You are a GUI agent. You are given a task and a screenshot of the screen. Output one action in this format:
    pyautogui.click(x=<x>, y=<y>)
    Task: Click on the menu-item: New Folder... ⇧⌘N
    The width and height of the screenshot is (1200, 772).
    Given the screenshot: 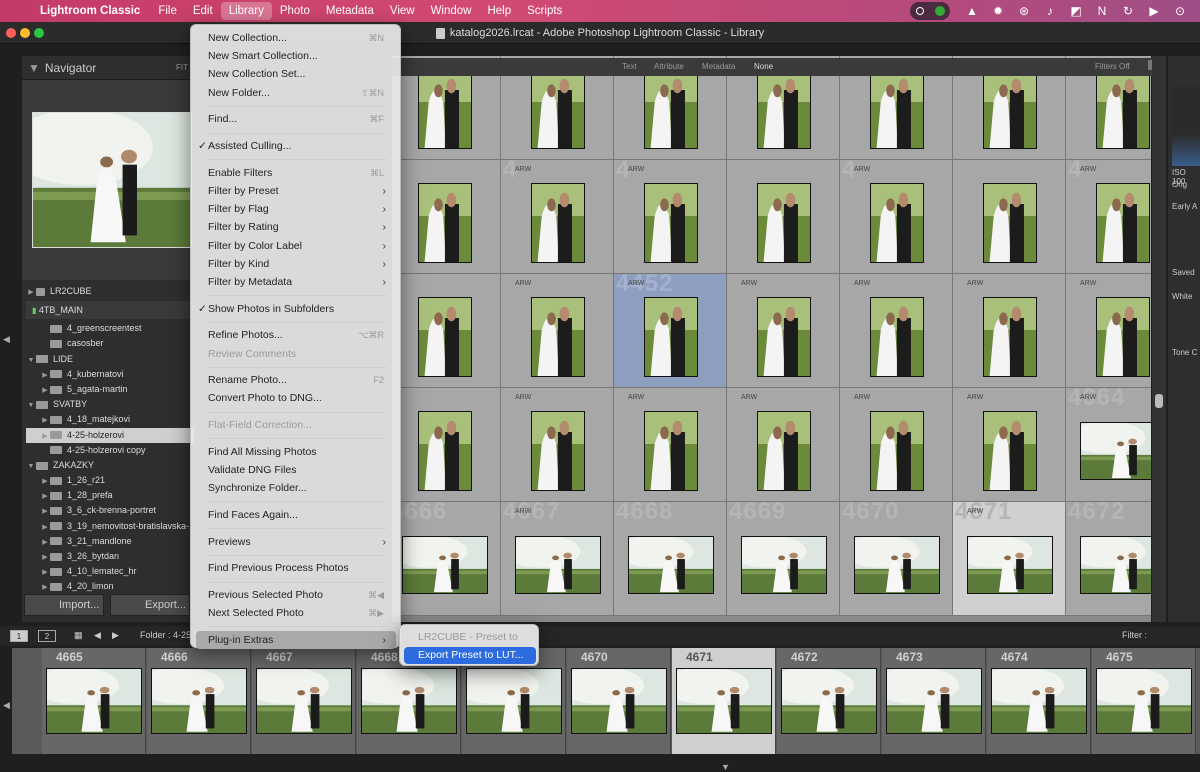 What is the action you would take?
    pyautogui.click(x=296, y=93)
    